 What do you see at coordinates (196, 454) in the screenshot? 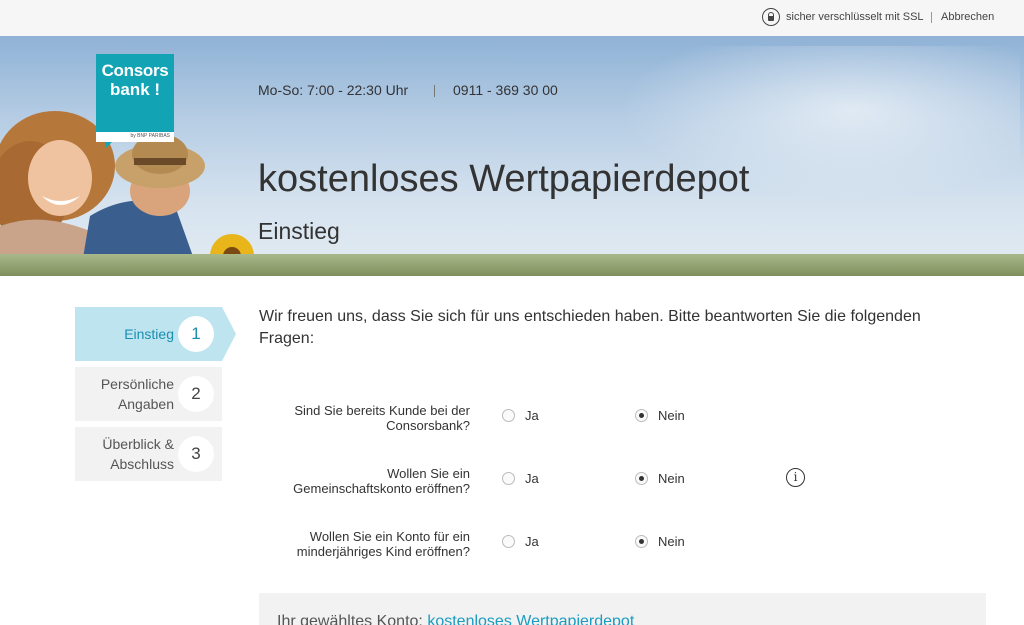
I see `step-number: 3` at bounding box center [196, 454].